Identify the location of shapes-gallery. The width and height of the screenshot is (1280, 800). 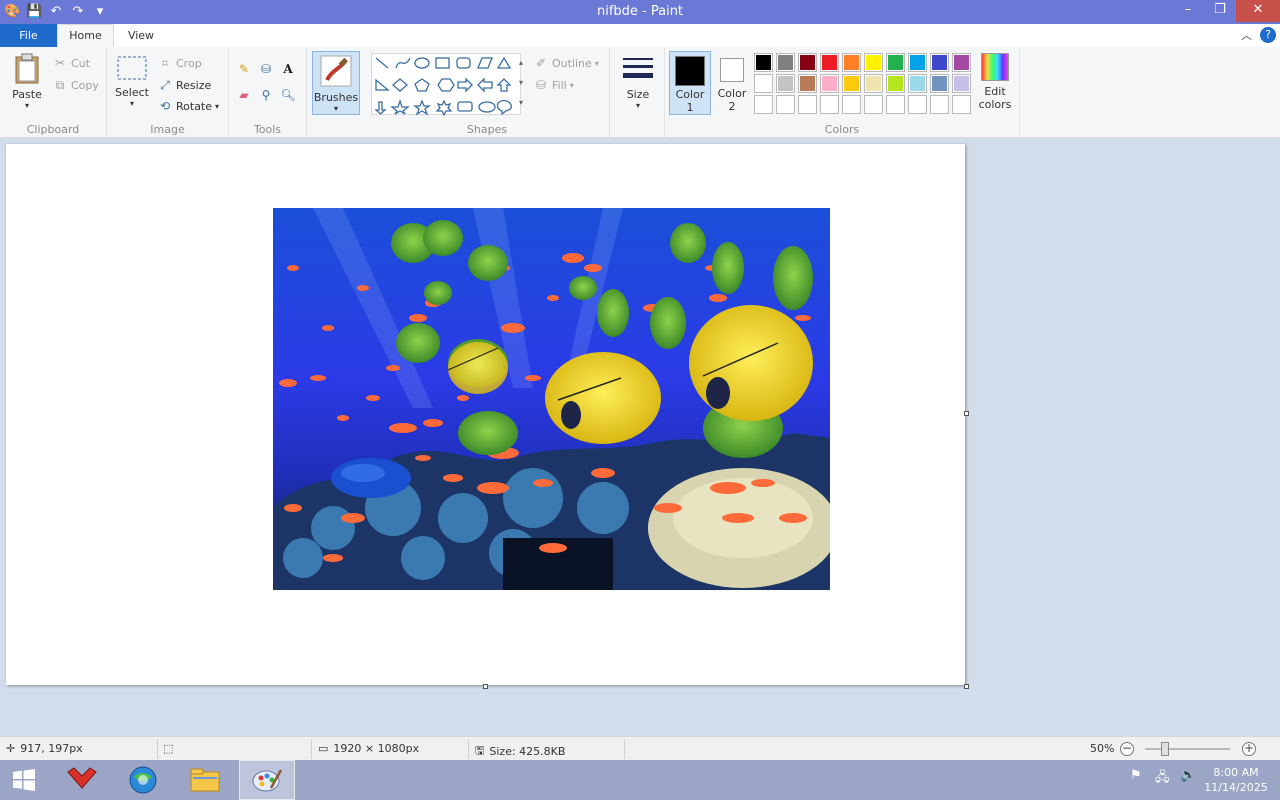
(446, 85).